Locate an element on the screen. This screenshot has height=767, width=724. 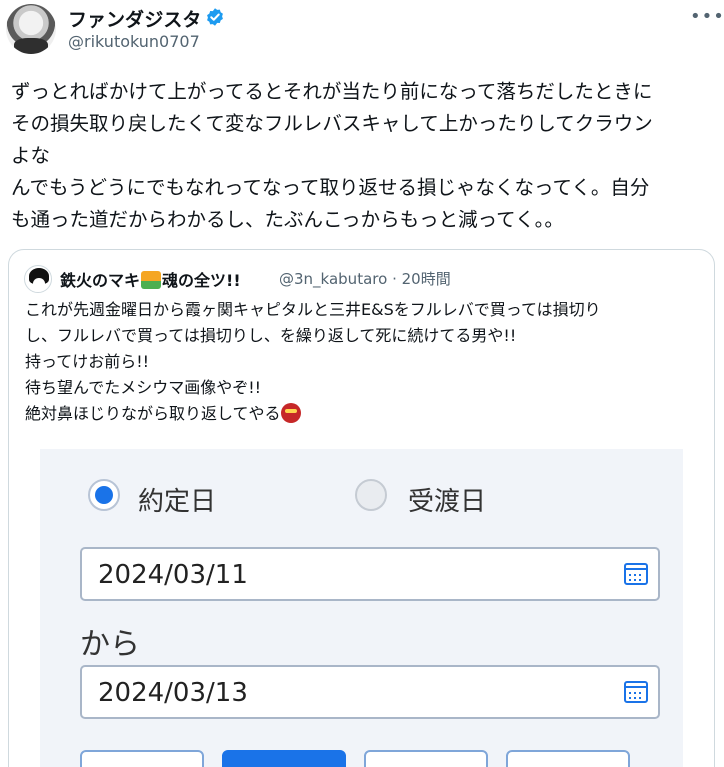
quoted-text-line: 待ち望んでたメシウマ画像やぞ!! is located at coordinates (143, 387).